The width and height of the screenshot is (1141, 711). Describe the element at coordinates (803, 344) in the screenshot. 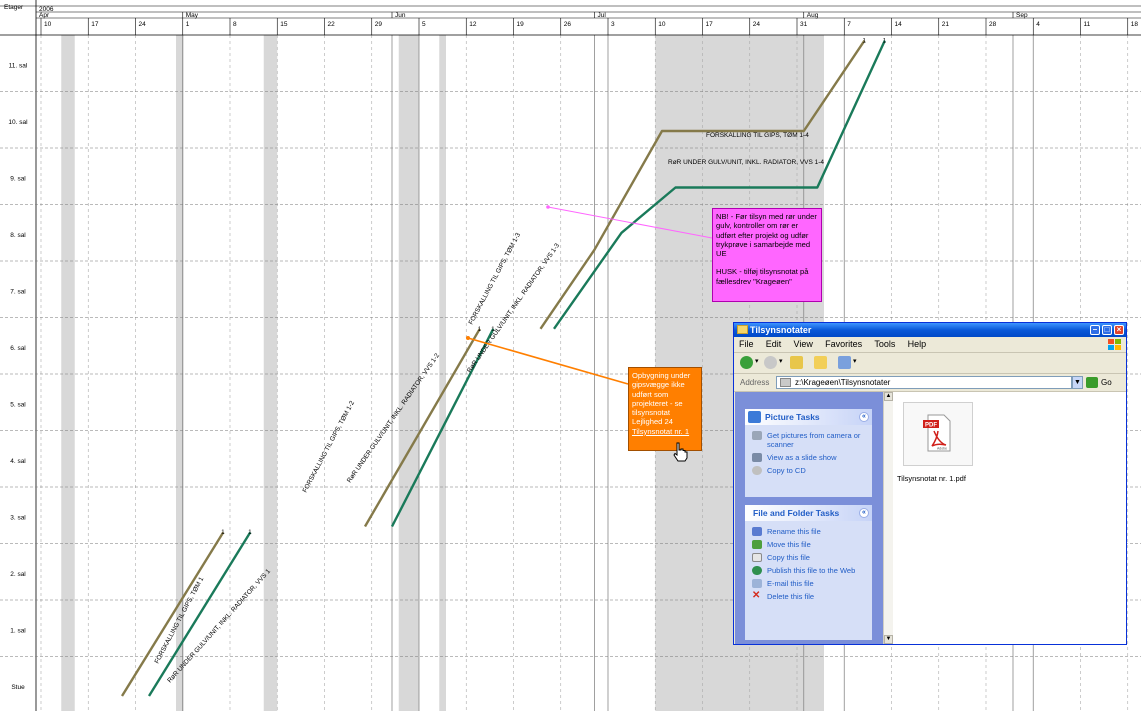

I see `menu-view: View` at that location.